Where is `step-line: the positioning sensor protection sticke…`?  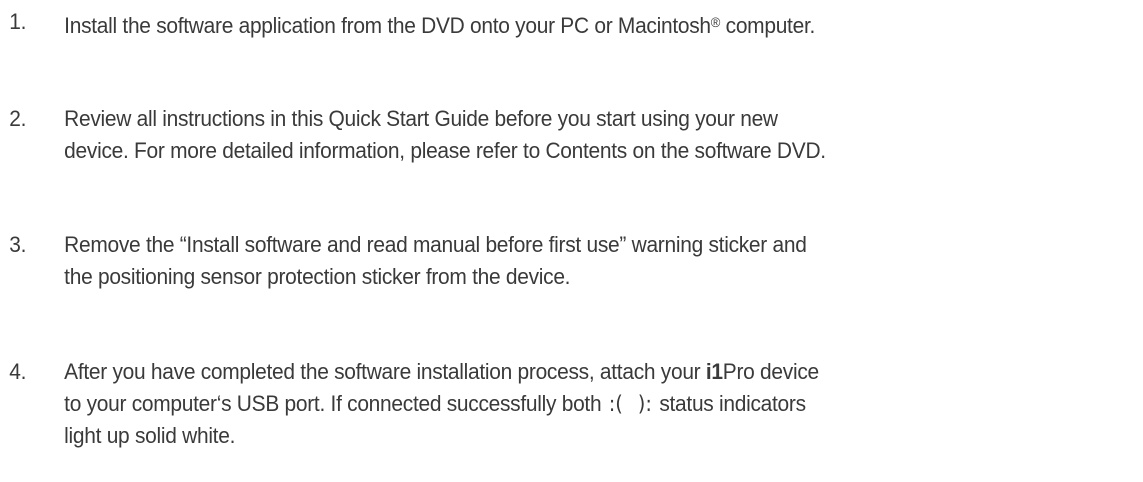 step-line: the positioning sensor protection sticke… is located at coordinates (317, 276).